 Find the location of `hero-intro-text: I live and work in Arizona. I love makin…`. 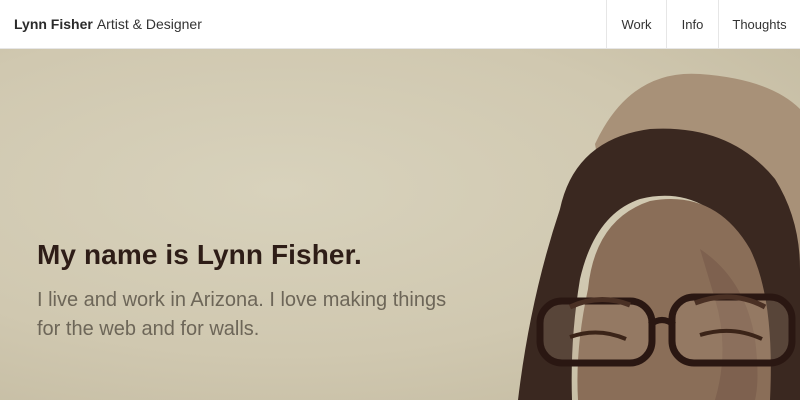

hero-intro-text: I live and work in Arizona. I love makin… is located at coordinates (242, 314).